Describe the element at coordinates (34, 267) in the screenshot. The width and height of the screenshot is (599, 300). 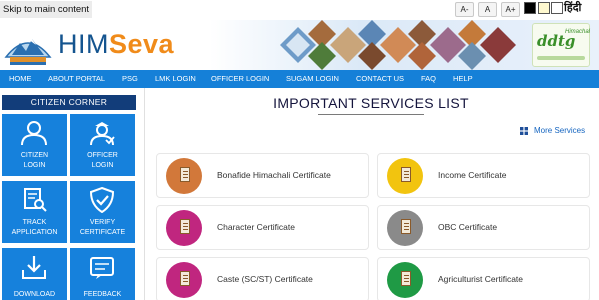
I see `download-icon` at that location.